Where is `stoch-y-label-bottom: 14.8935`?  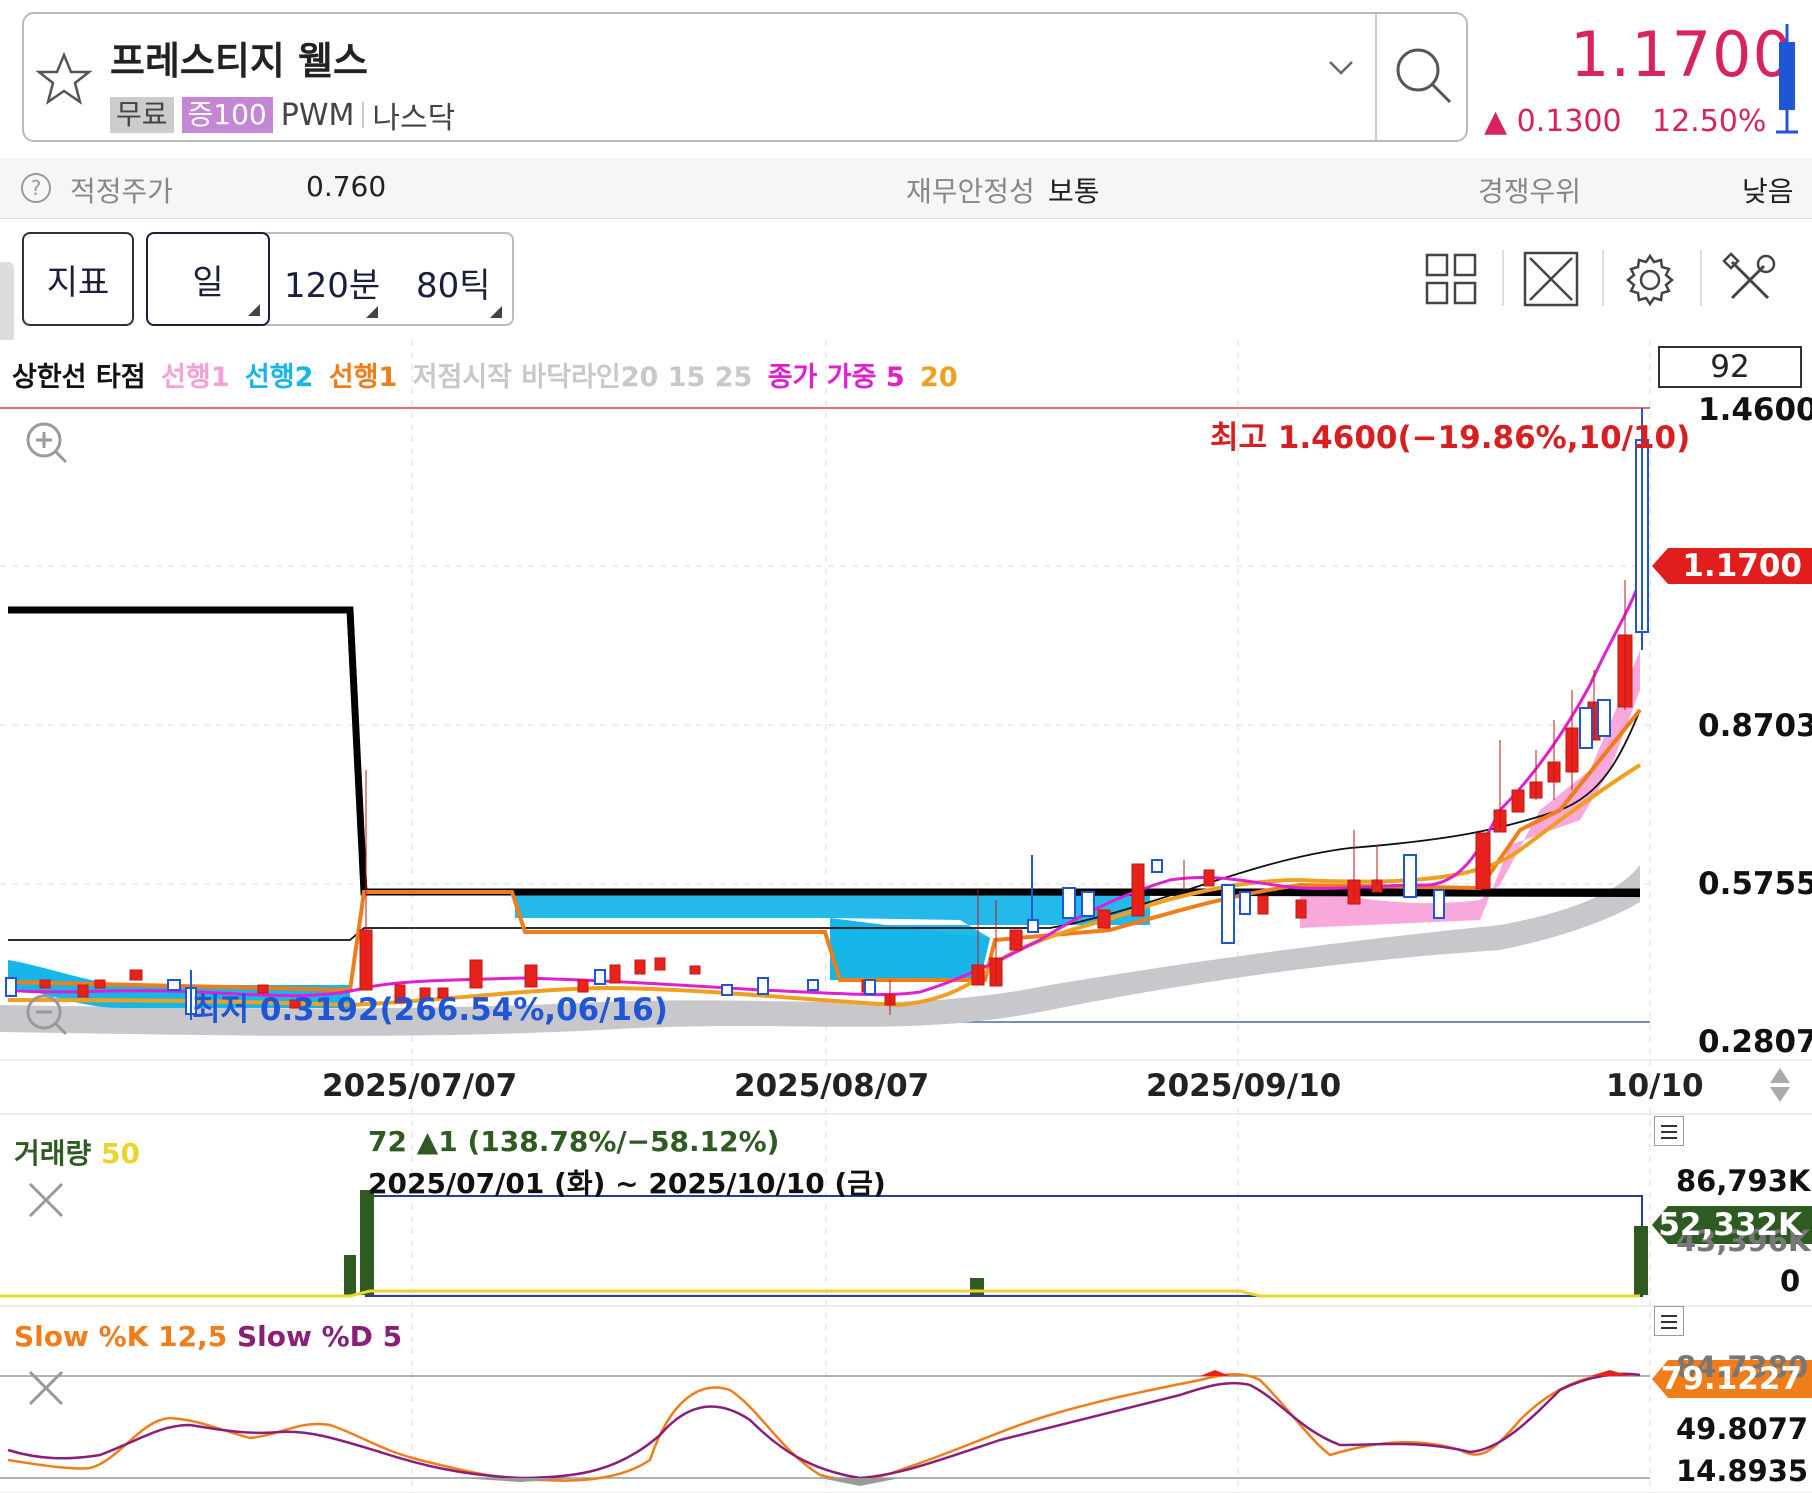
stoch-y-label-bottom: 14.8935 is located at coordinates (1742, 1471).